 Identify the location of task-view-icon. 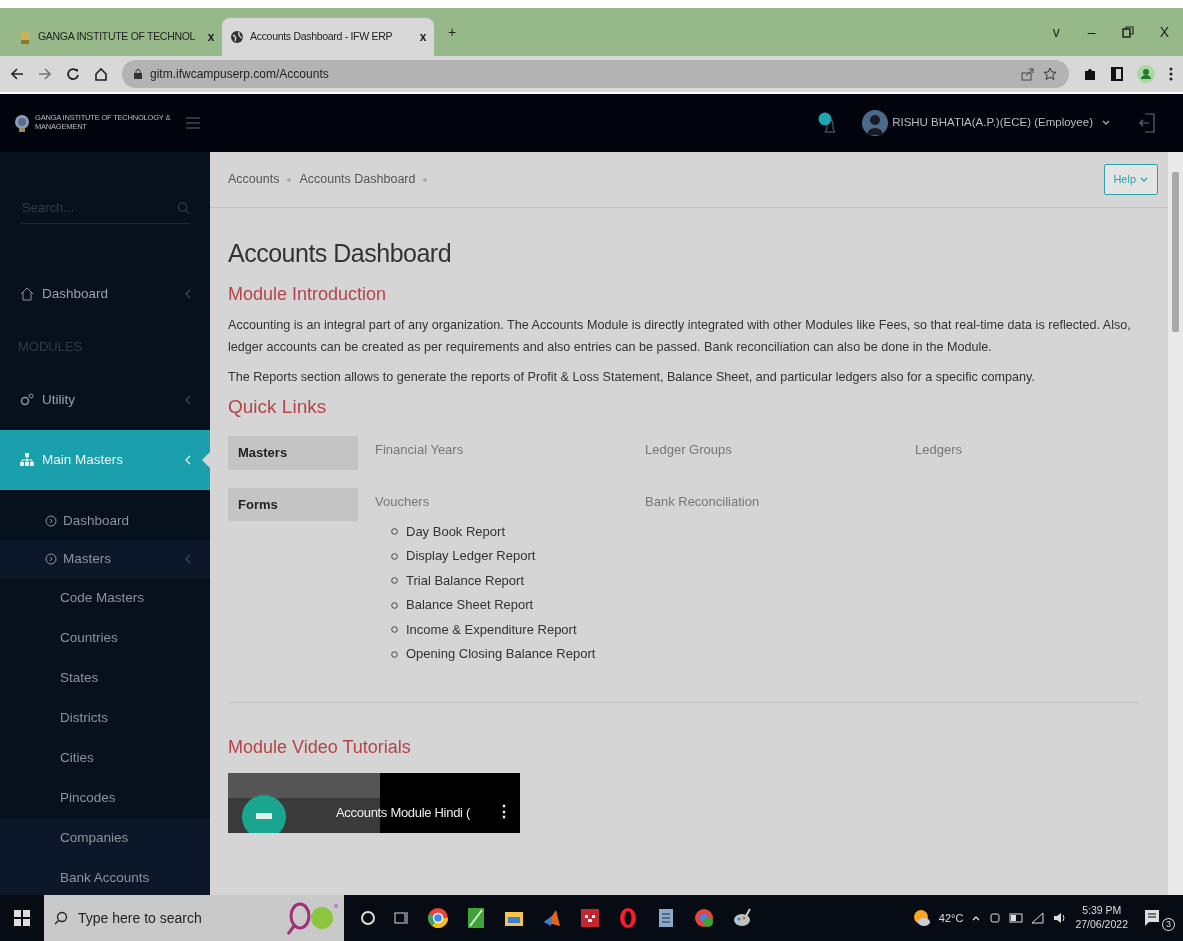
(402, 918).